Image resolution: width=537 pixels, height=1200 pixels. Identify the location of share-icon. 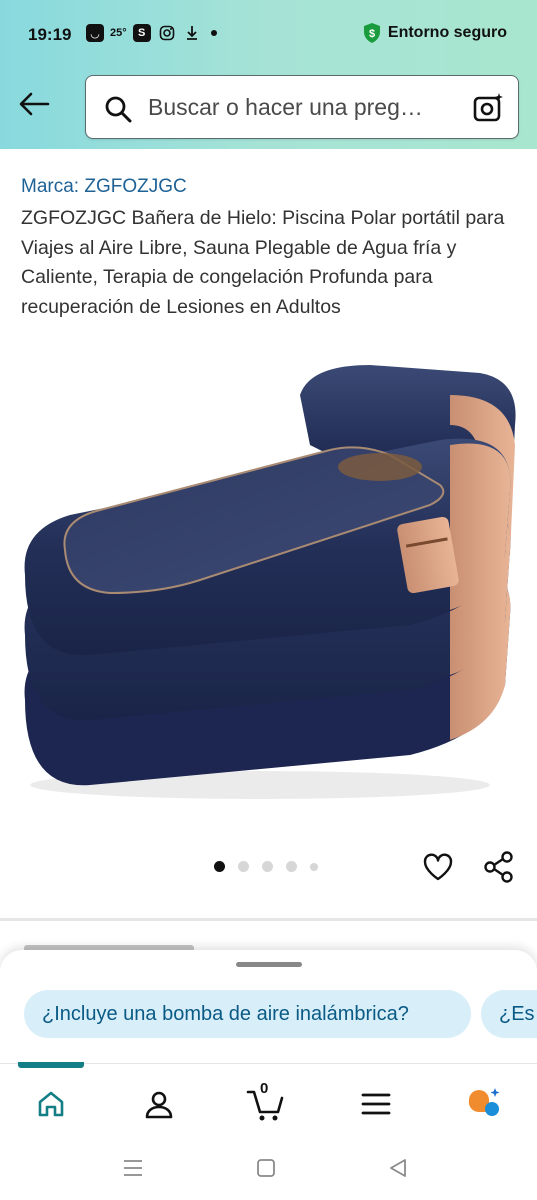
(499, 867).